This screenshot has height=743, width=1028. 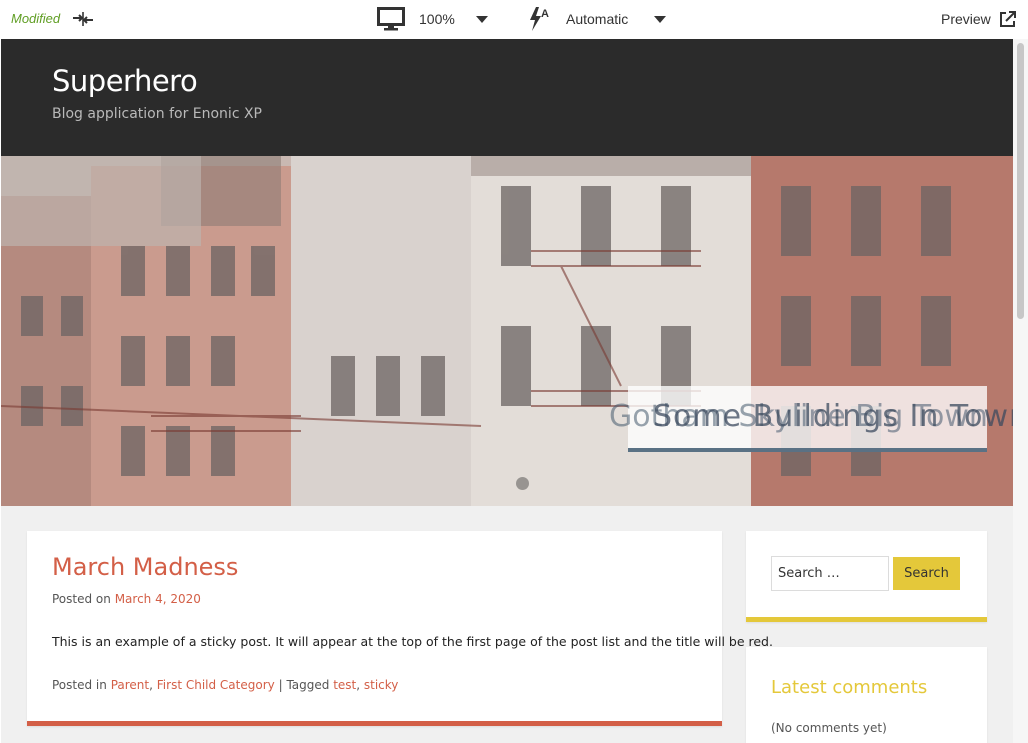 I want to click on latest-comments-widget: Latest comments (No comments yet), so click(x=866, y=695).